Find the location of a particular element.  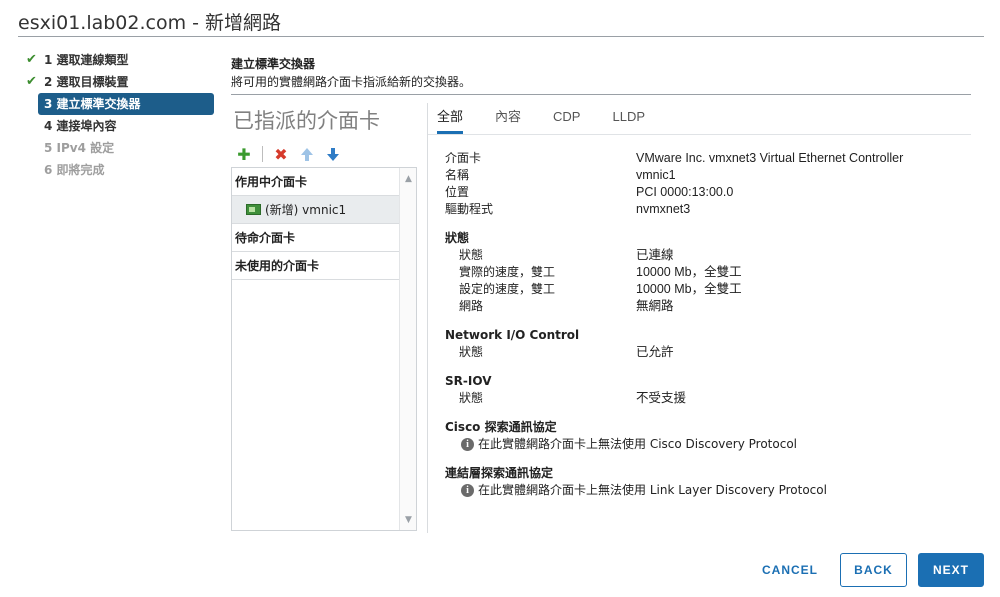

panel-divider is located at coordinates (427, 318).